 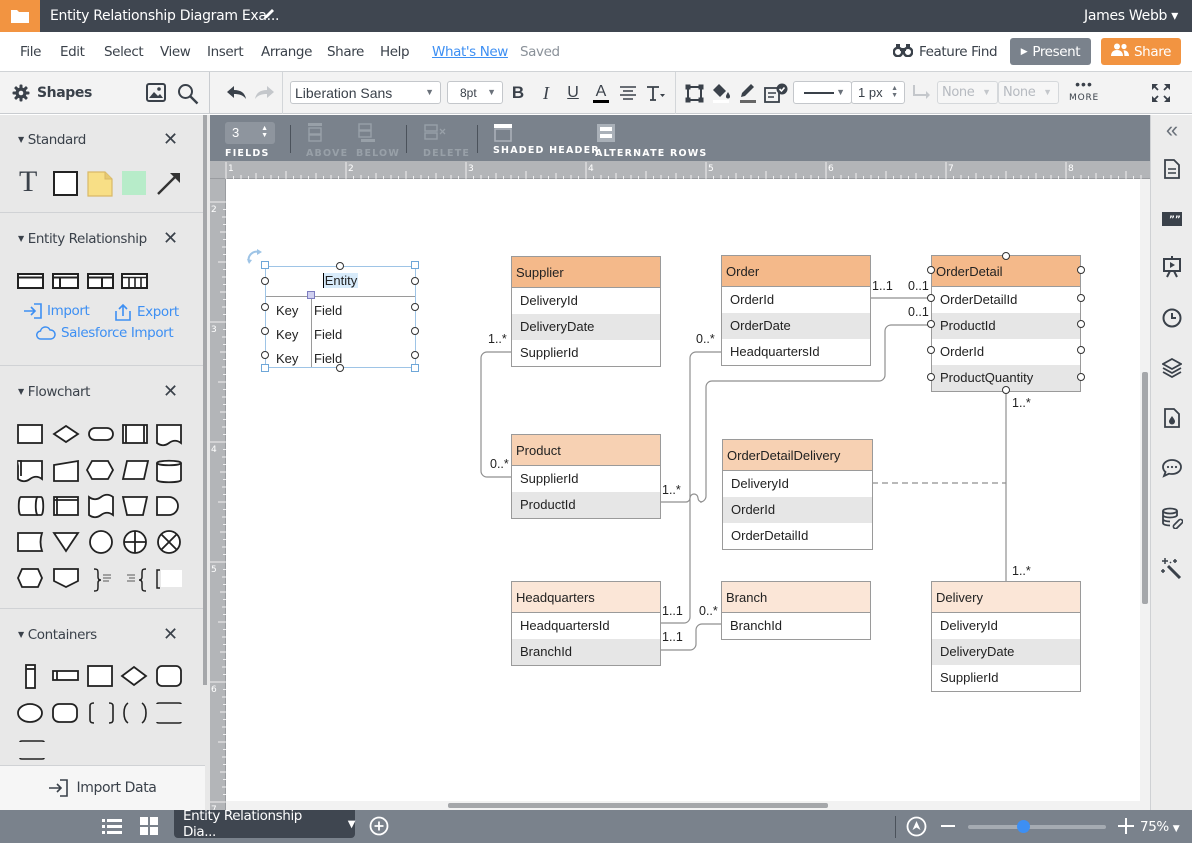 I want to click on underline-icon: U, so click(x=573, y=93).